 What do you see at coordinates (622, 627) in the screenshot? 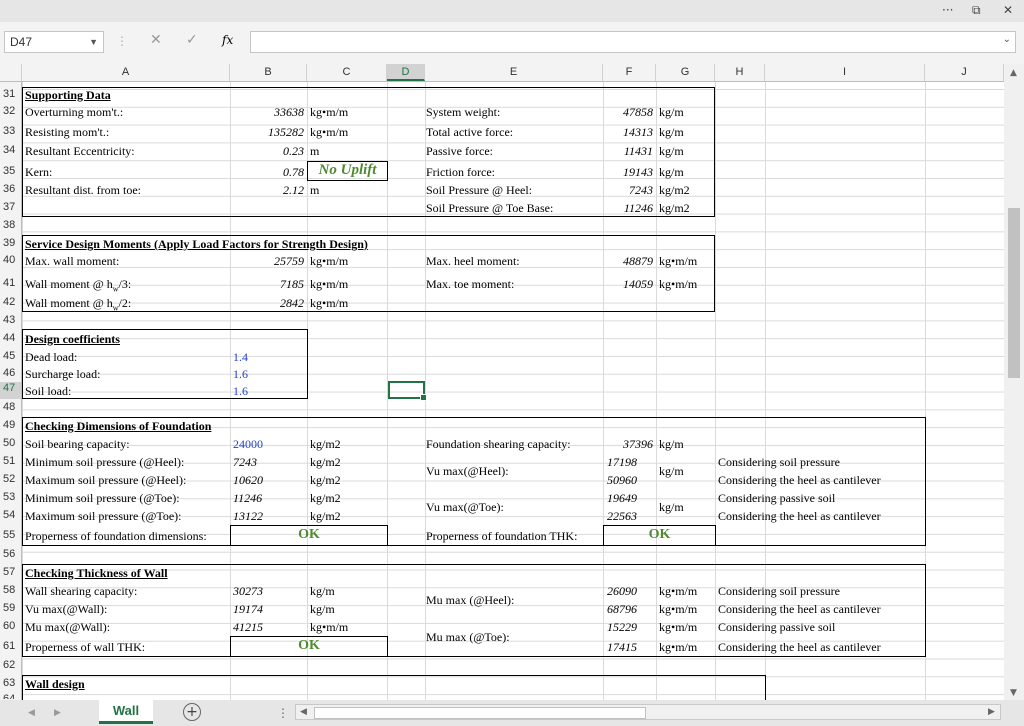
I see `mu-toe-value-1: 15229` at bounding box center [622, 627].